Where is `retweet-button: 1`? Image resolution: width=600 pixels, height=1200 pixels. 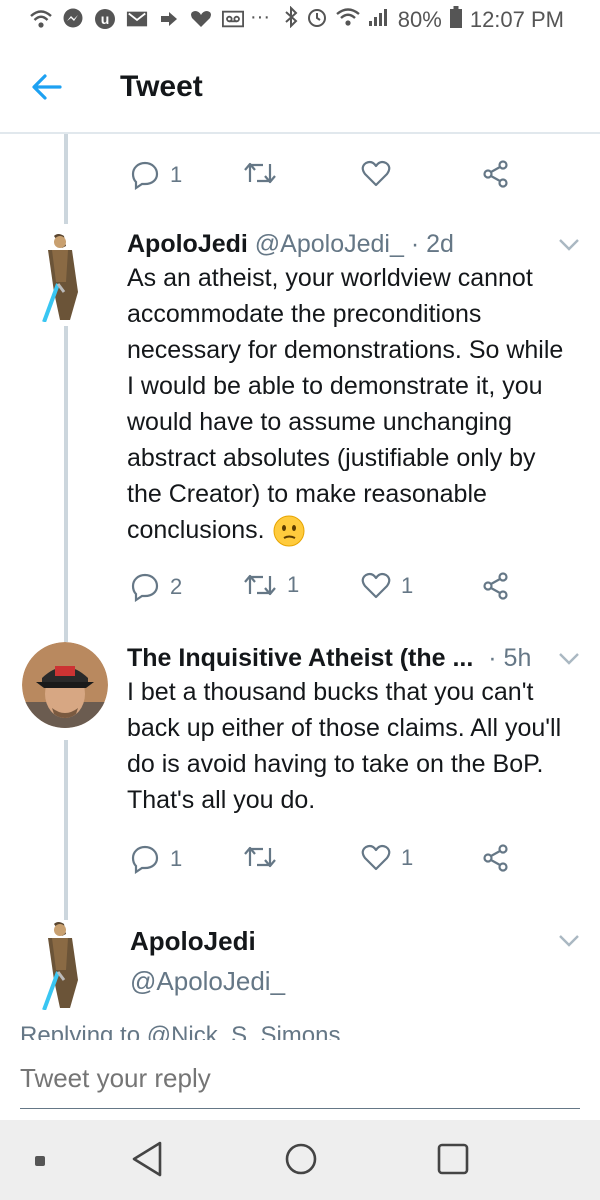 retweet-button: 1 is located at coordinates (271, 585).